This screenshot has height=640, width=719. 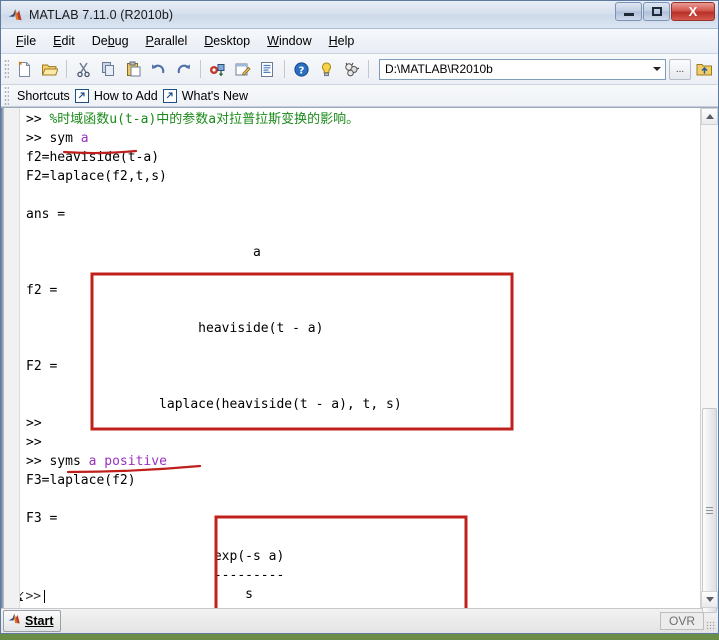 What do you see at coordinates (359, 15) in the screenshot?
I see `title-bar: MATLAB 7.11.0 (R2010b) X` at bounding box center [359, 15].